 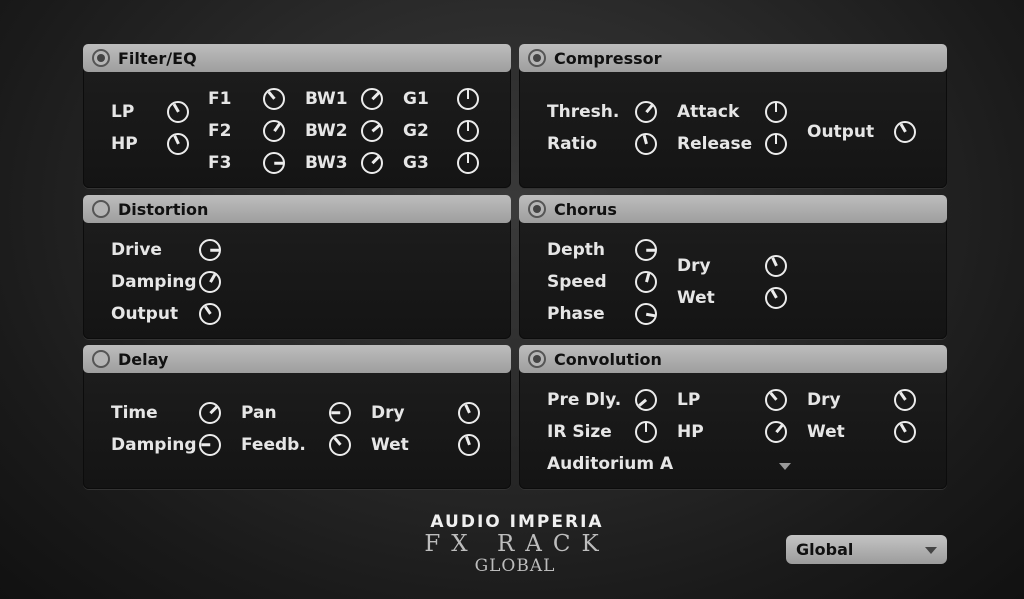 What do you see at coordinates (297, 359) in the screenshot?
I see `delay-header: Delay` at bounding box center [297, 359].